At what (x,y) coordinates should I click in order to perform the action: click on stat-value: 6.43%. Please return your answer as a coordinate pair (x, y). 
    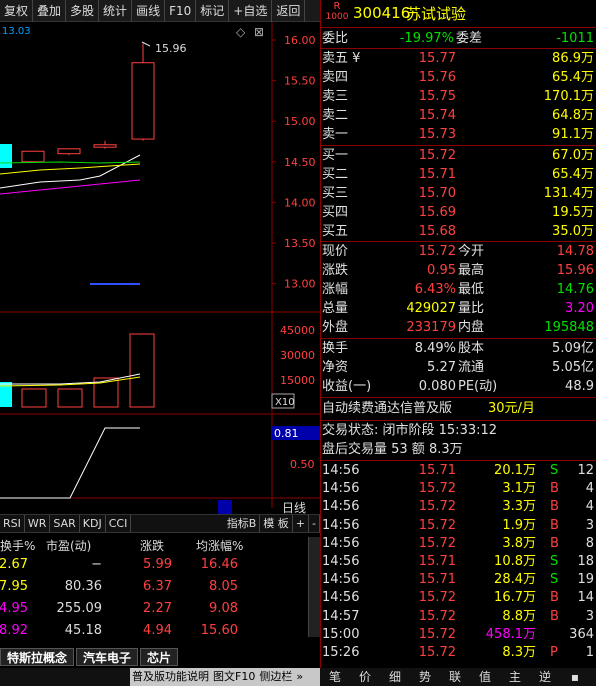
    Looking at the image, I should click on (435, 289).